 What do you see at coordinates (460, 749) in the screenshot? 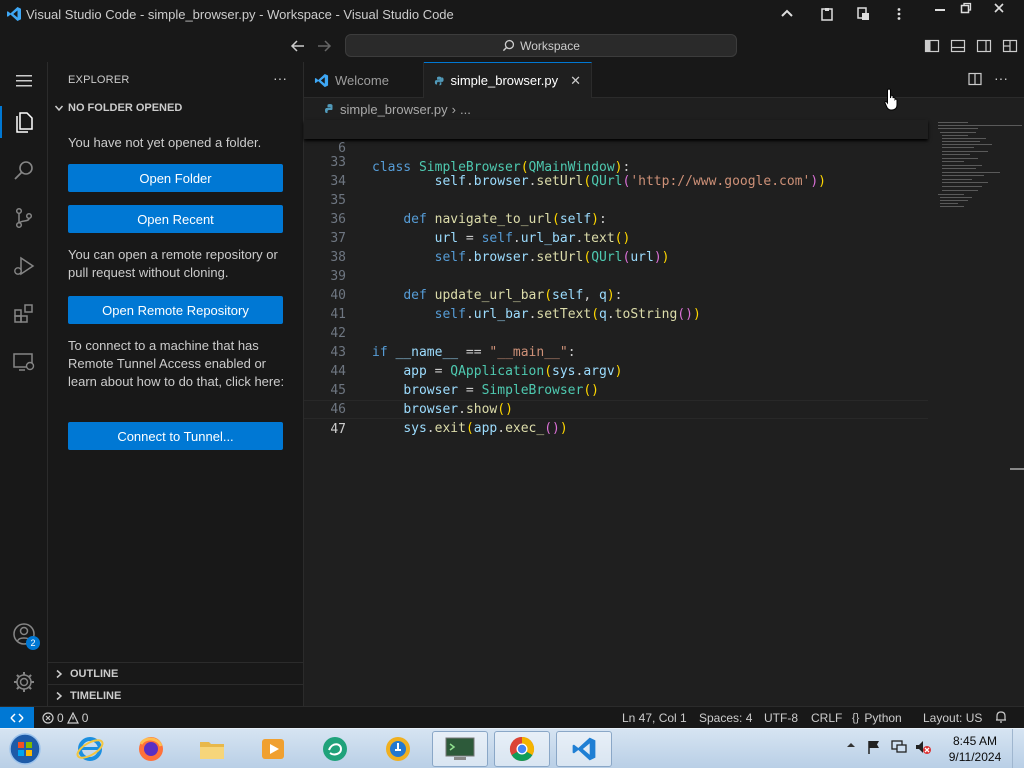
I see `terminal-app-icon` at bounding box center [460, 749].